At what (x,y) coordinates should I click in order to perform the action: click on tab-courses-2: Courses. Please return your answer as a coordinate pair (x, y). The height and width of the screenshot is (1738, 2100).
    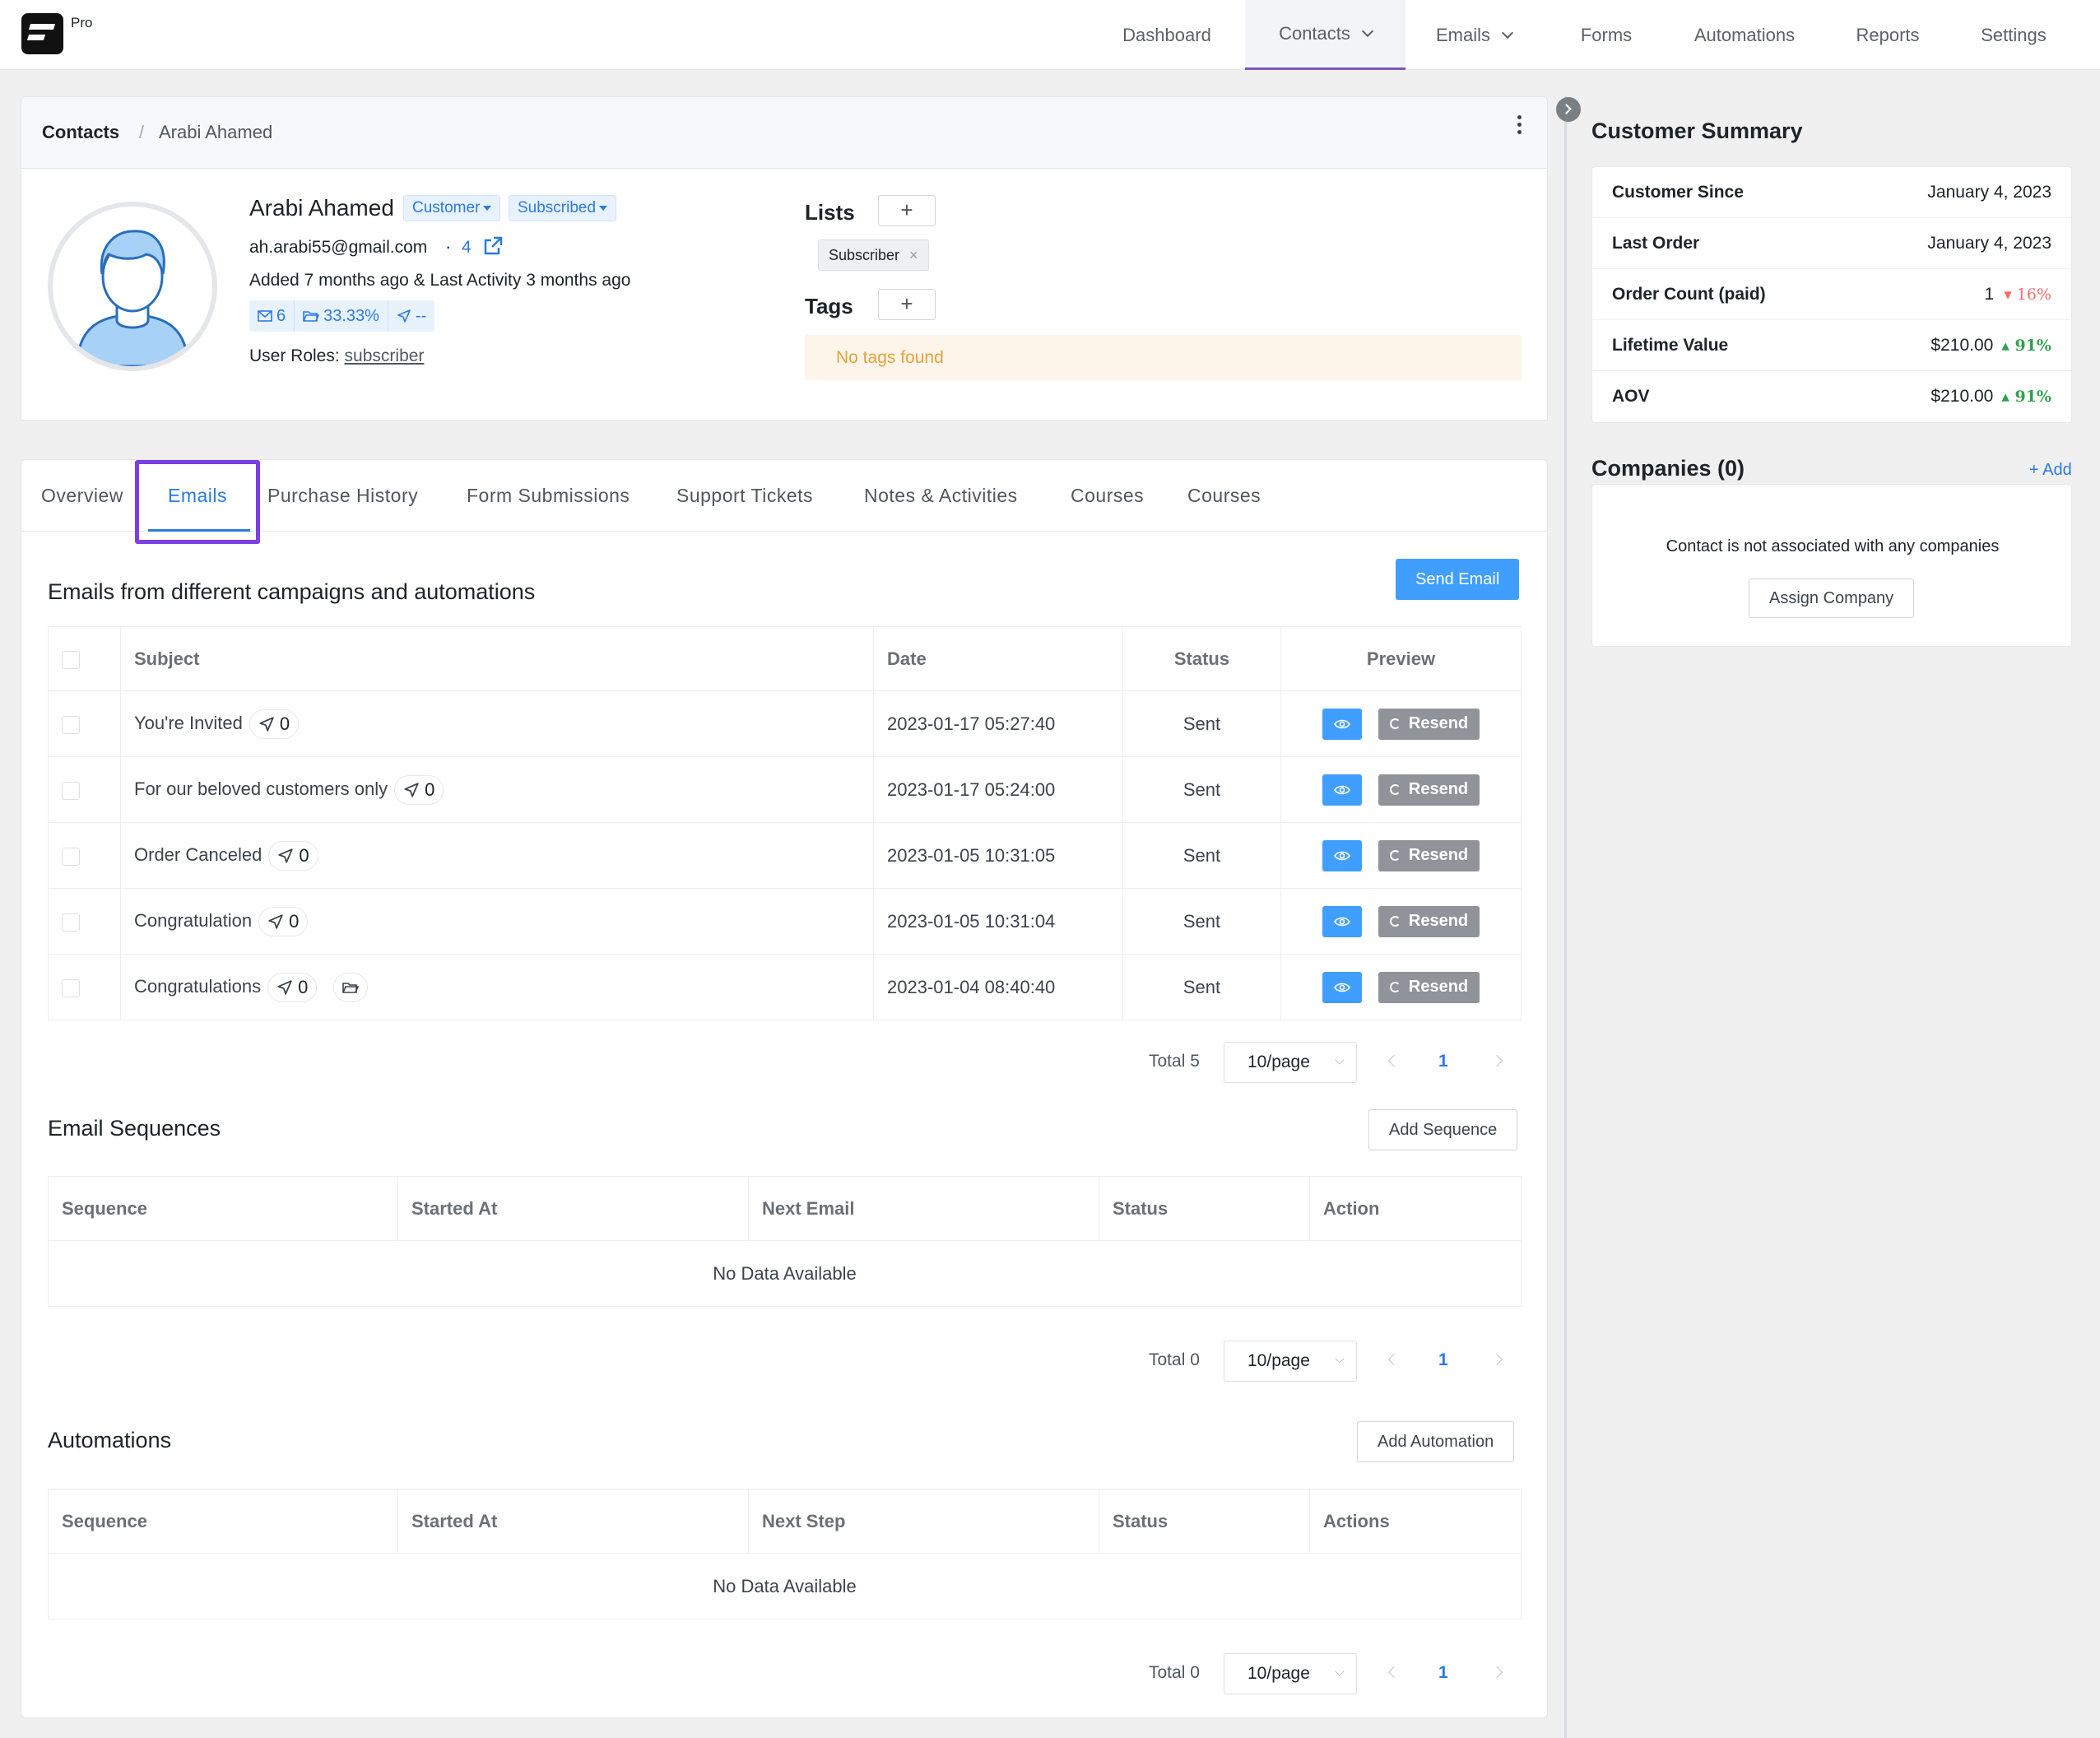
    Looking at the image, I should click on (1224, 496).